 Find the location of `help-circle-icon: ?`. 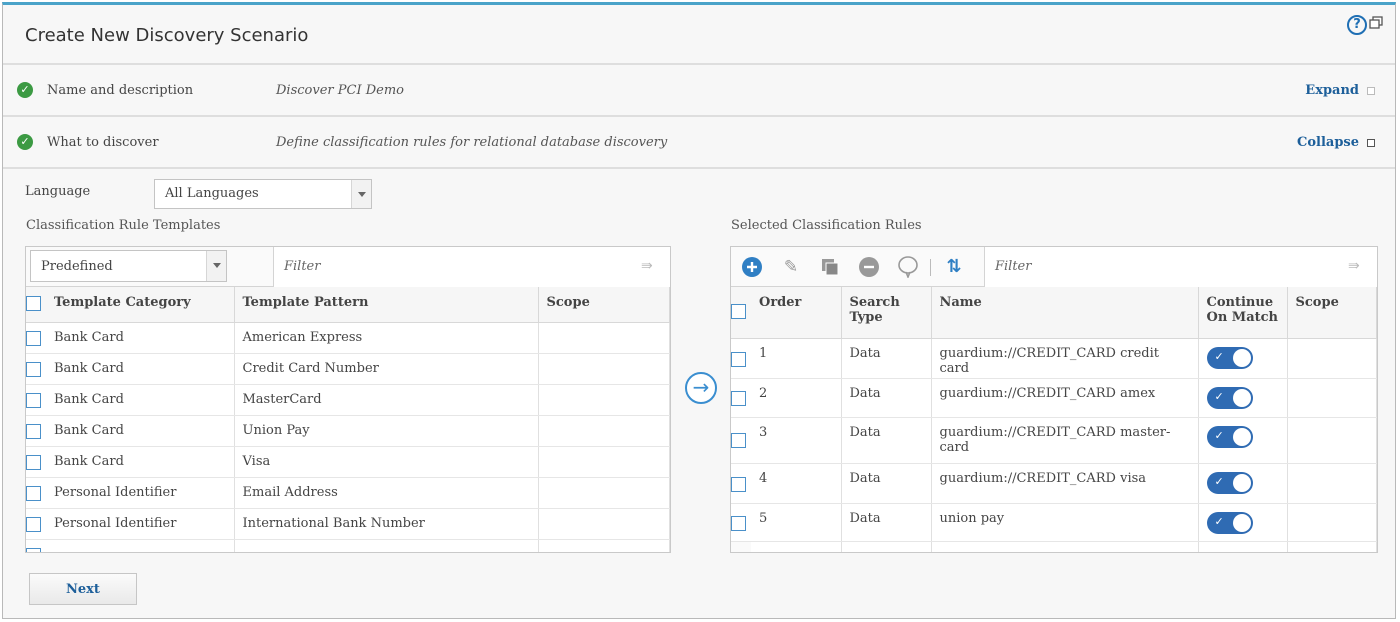

help-circle-icon: ? is located at coordinates (1357, 25).